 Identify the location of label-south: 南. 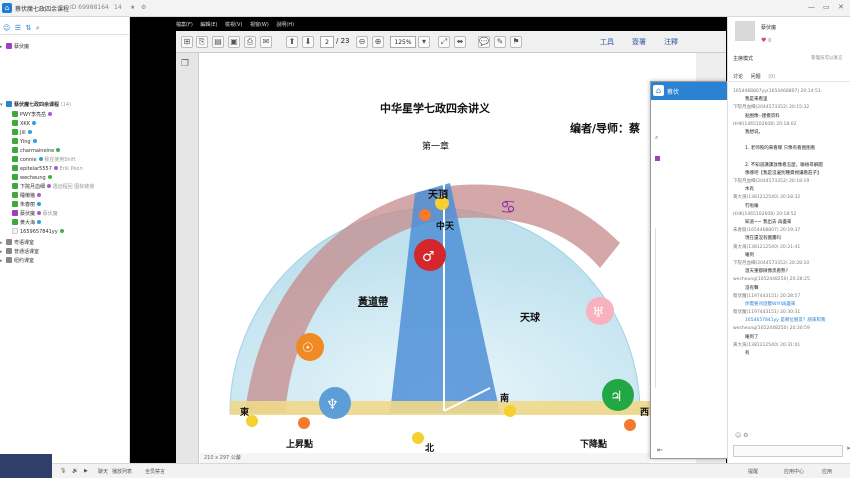
(504, 398).